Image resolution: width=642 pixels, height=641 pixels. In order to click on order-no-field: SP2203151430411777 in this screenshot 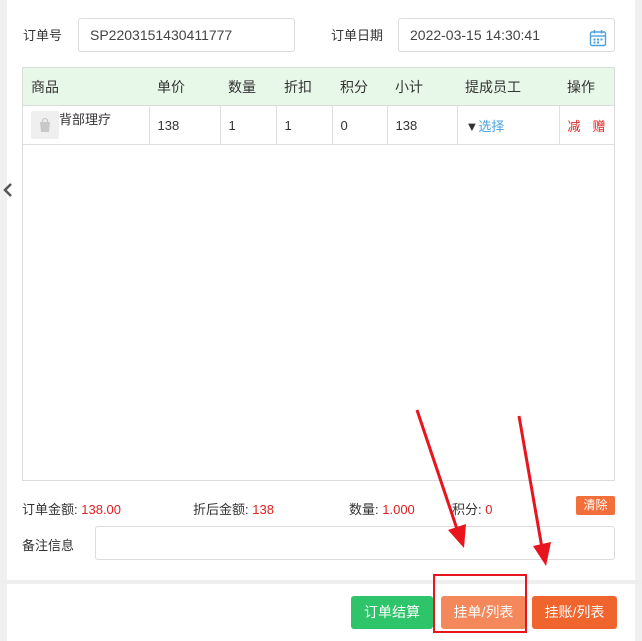, I will do `click(186, 35)`.